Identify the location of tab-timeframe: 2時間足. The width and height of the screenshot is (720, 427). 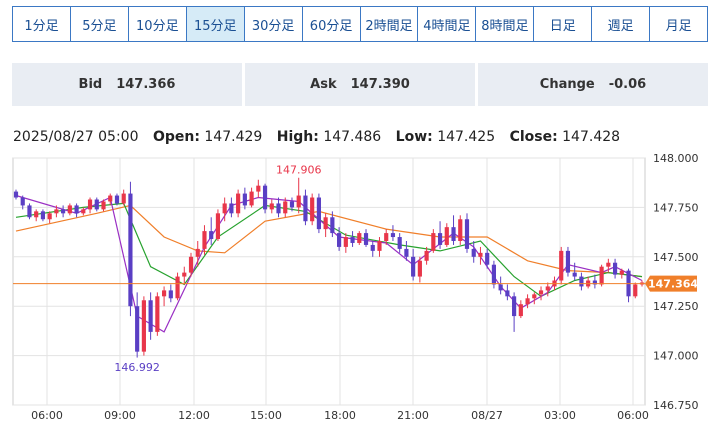
(390, 24).